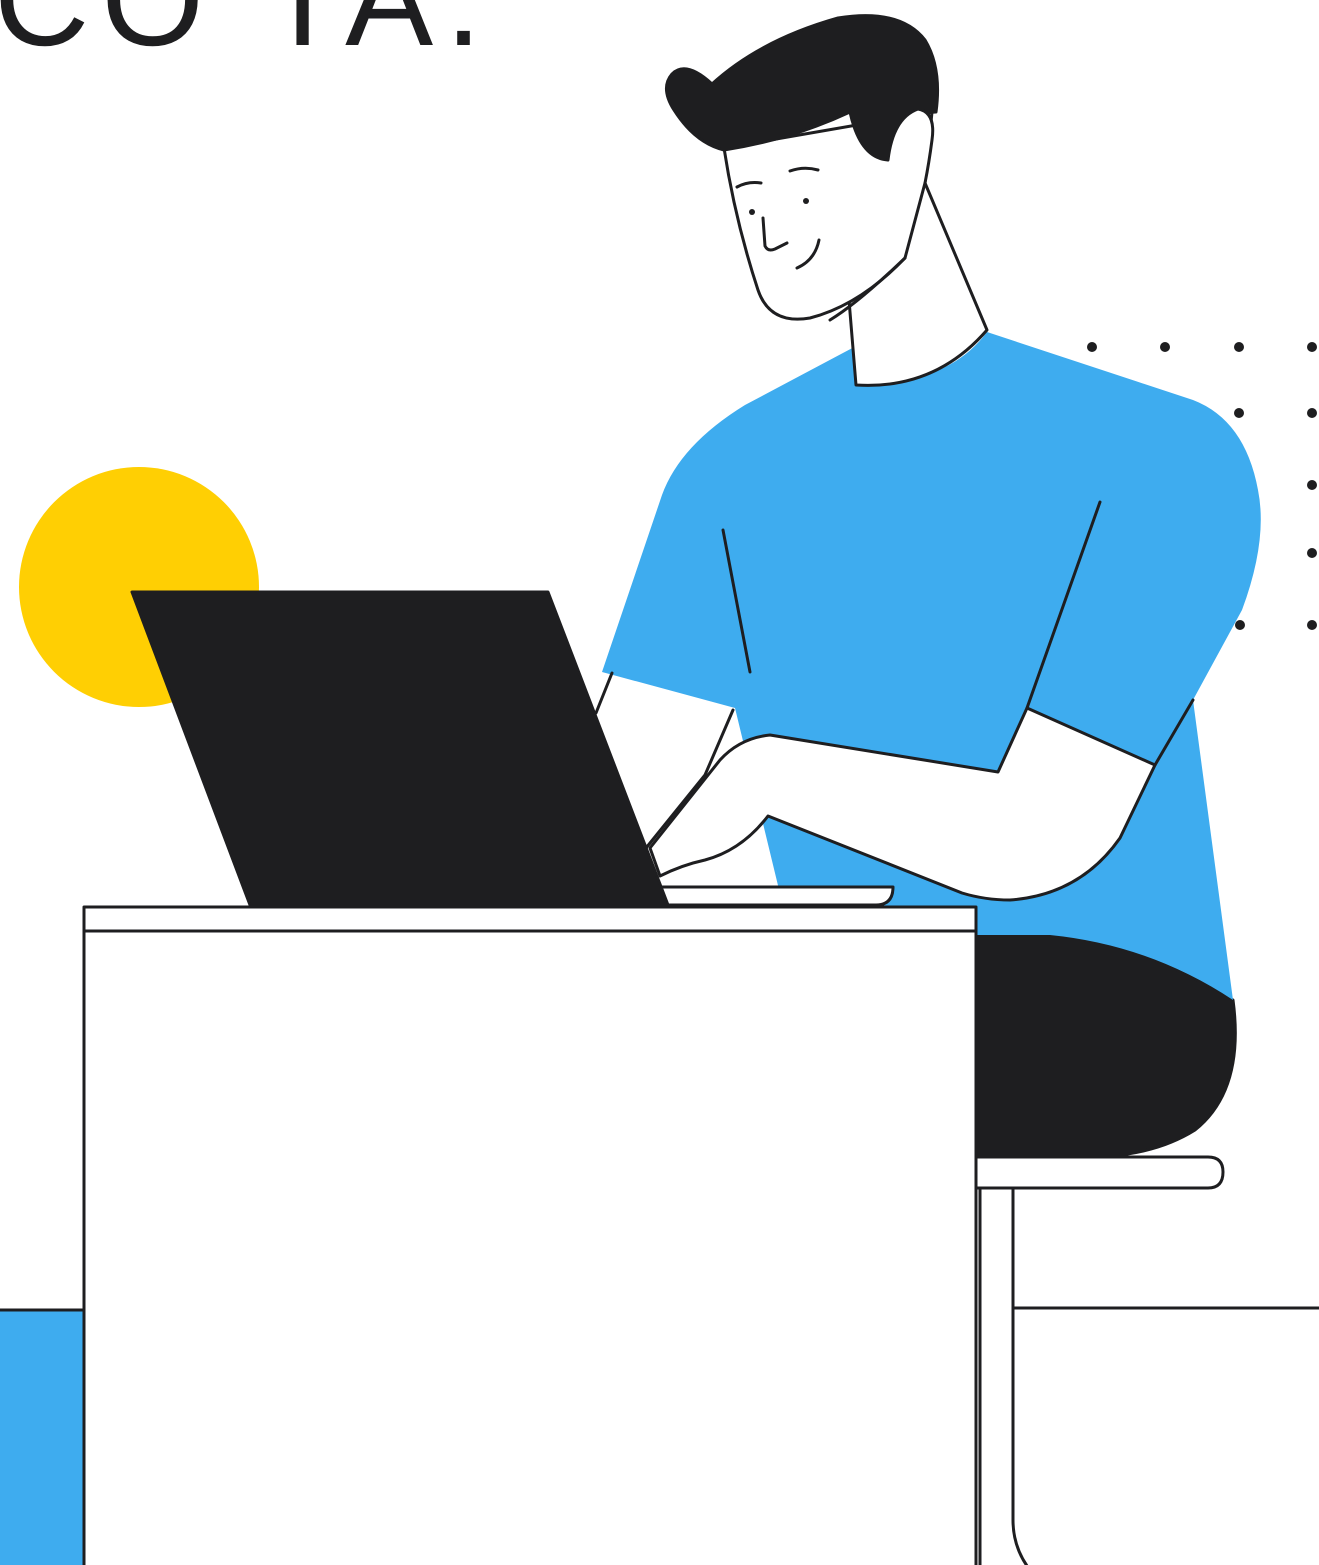 This screenshot has height=1565, width=1319. What do you see at coordinates (1099, 1172) in the screenshot?
I see `stool-seat` at bounding box center [1099, 1172].